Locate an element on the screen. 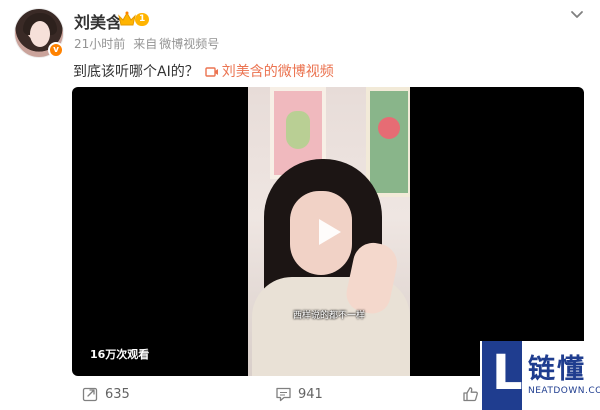  post-time: 21小时前 is located at coordinates (99, 44).